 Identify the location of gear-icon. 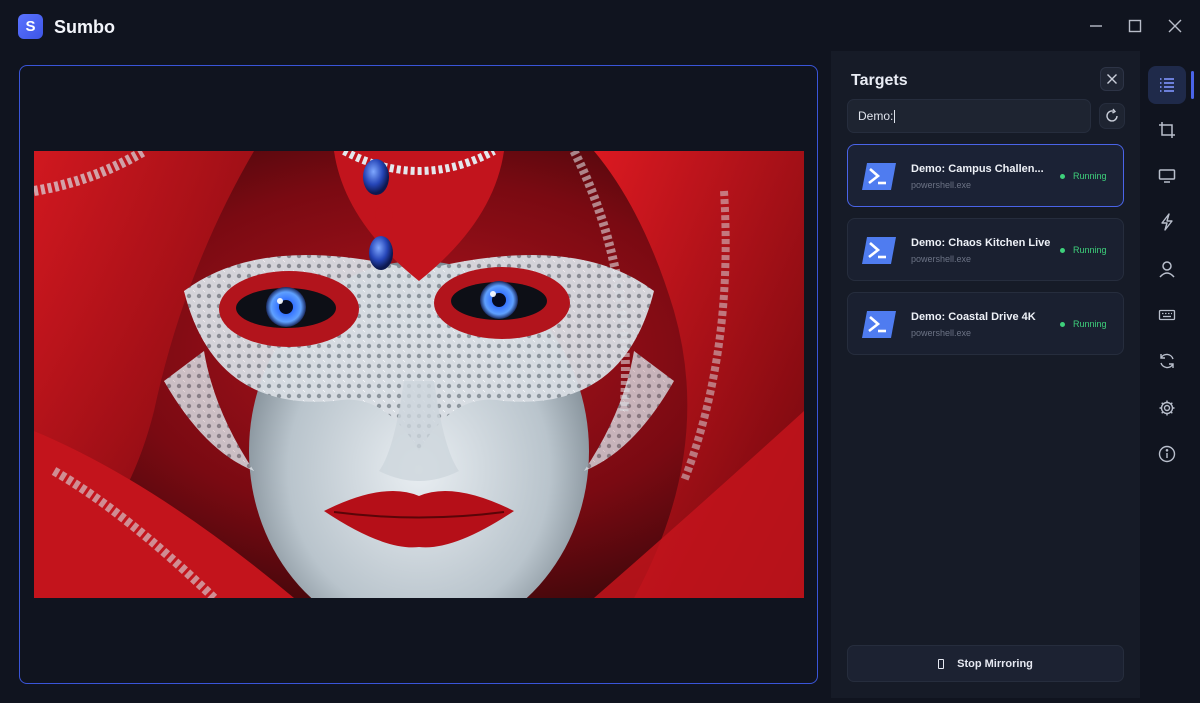
(1167, 408).